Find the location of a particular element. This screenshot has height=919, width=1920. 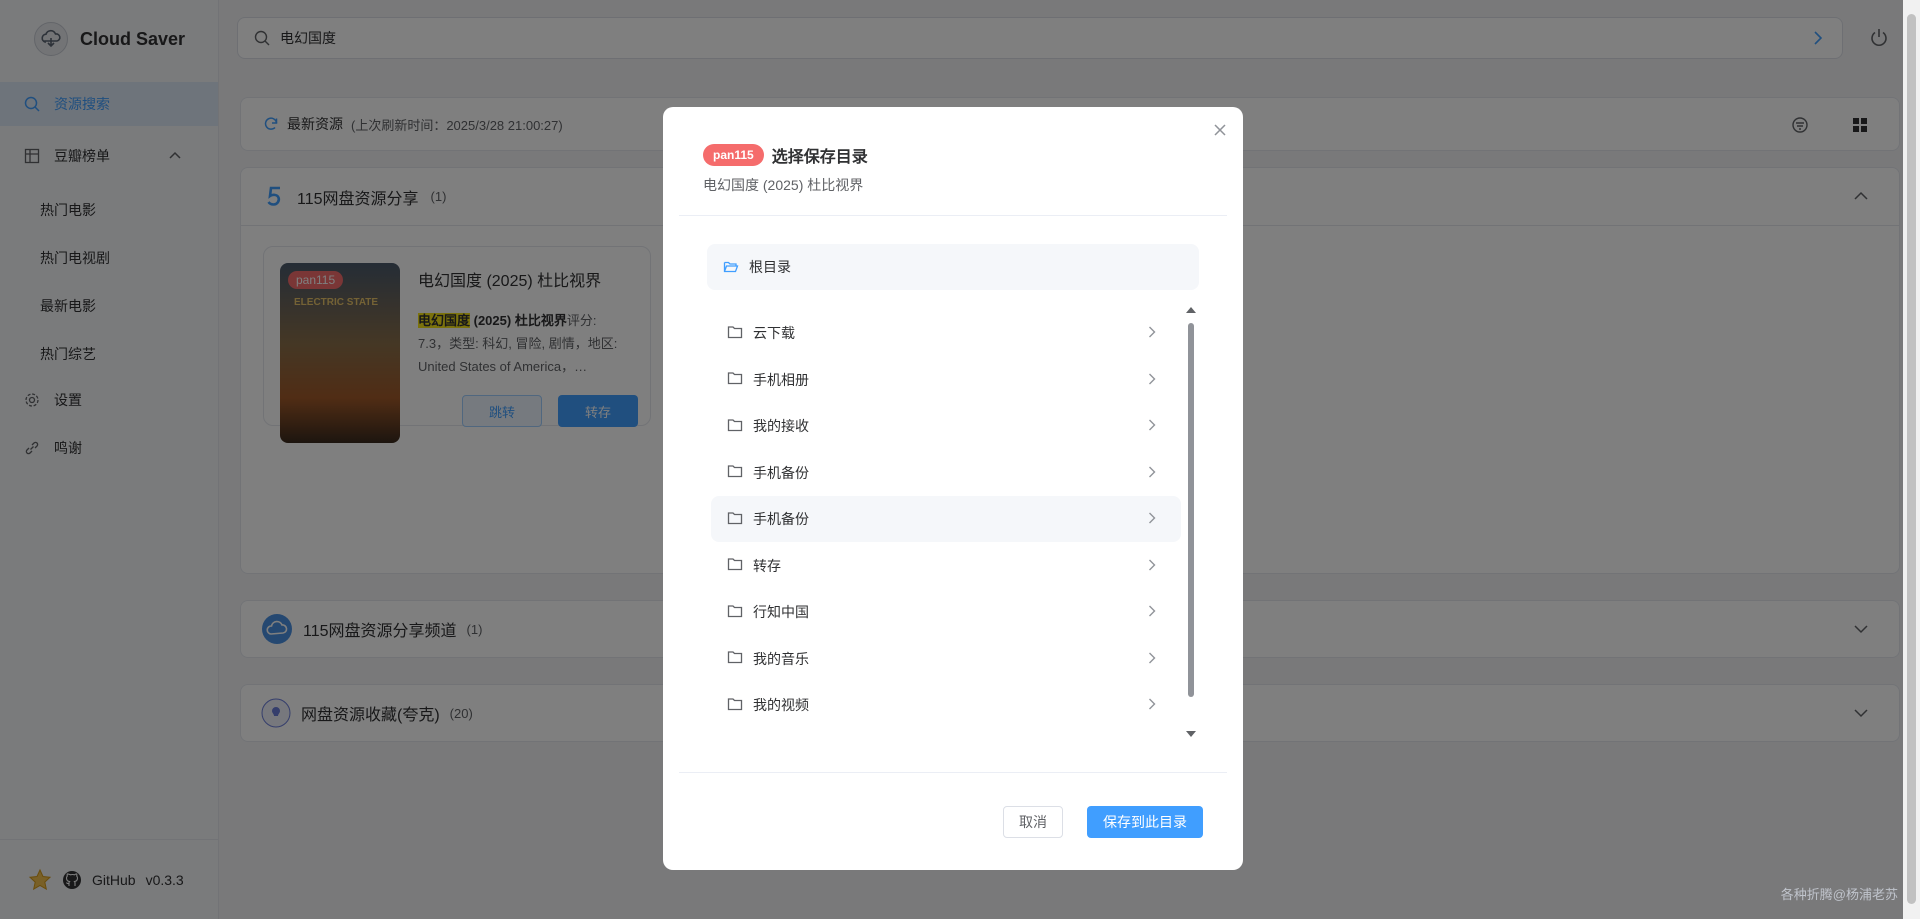

page-scrollbar is located at coordinates (1911, 459).